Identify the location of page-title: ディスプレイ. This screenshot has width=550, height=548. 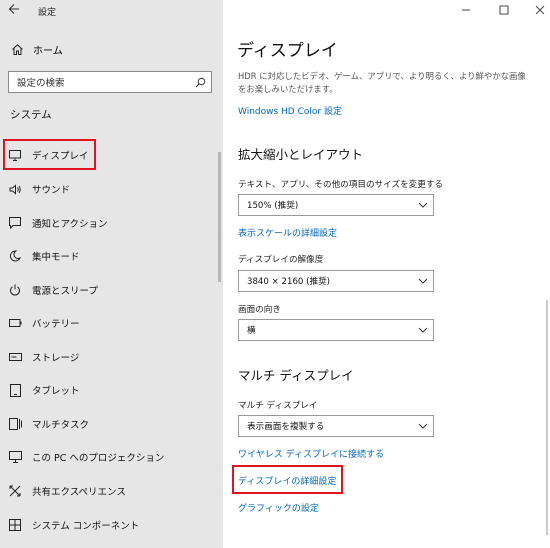
(287, 51).